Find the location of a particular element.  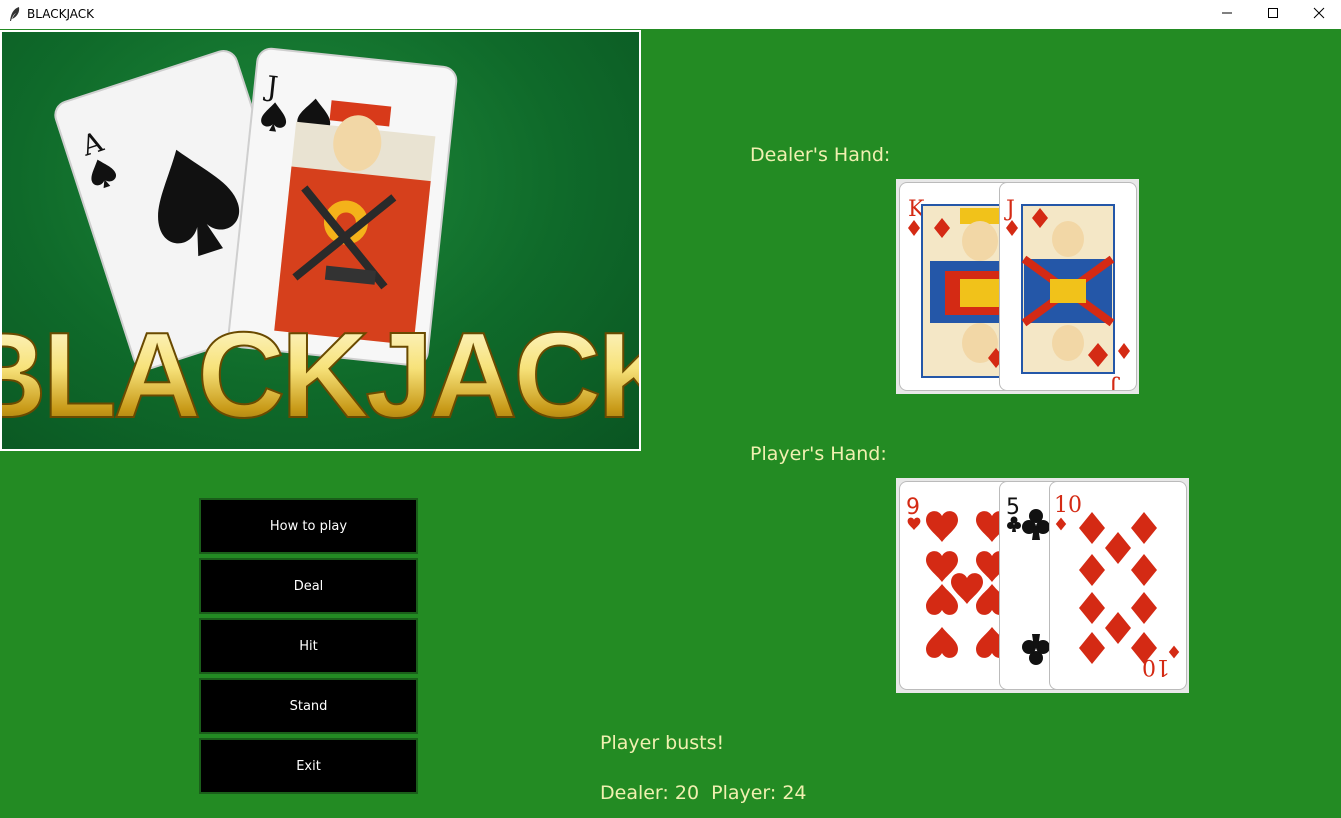

title-bar: BLACKJACK is located at coordinates (670, 14).